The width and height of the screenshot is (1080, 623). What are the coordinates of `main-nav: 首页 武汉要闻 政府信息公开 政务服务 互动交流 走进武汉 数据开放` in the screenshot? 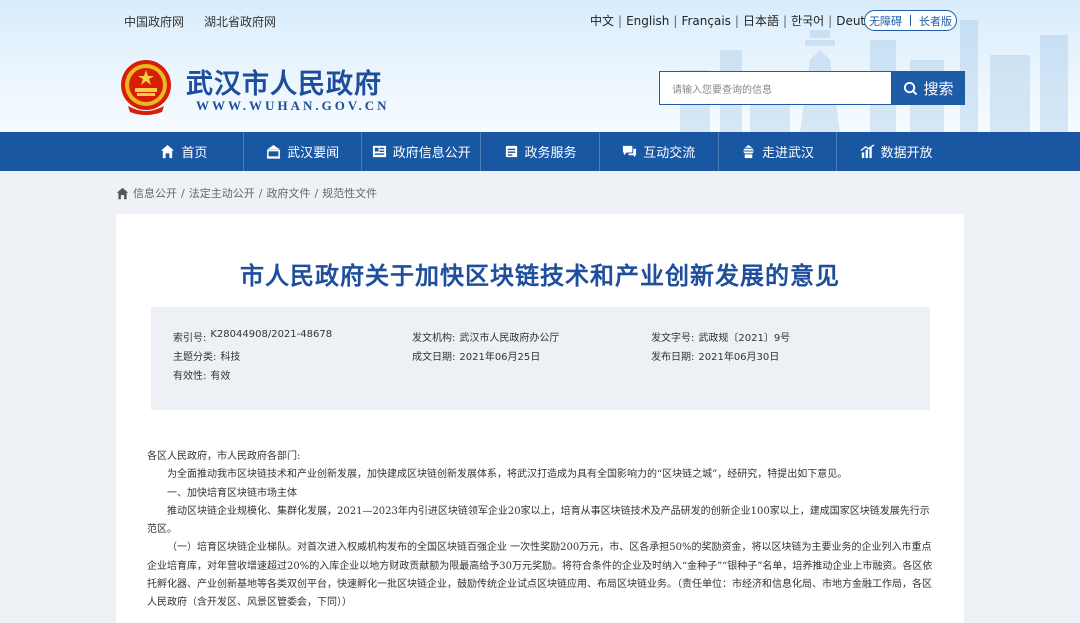 It's located at (540, 151).